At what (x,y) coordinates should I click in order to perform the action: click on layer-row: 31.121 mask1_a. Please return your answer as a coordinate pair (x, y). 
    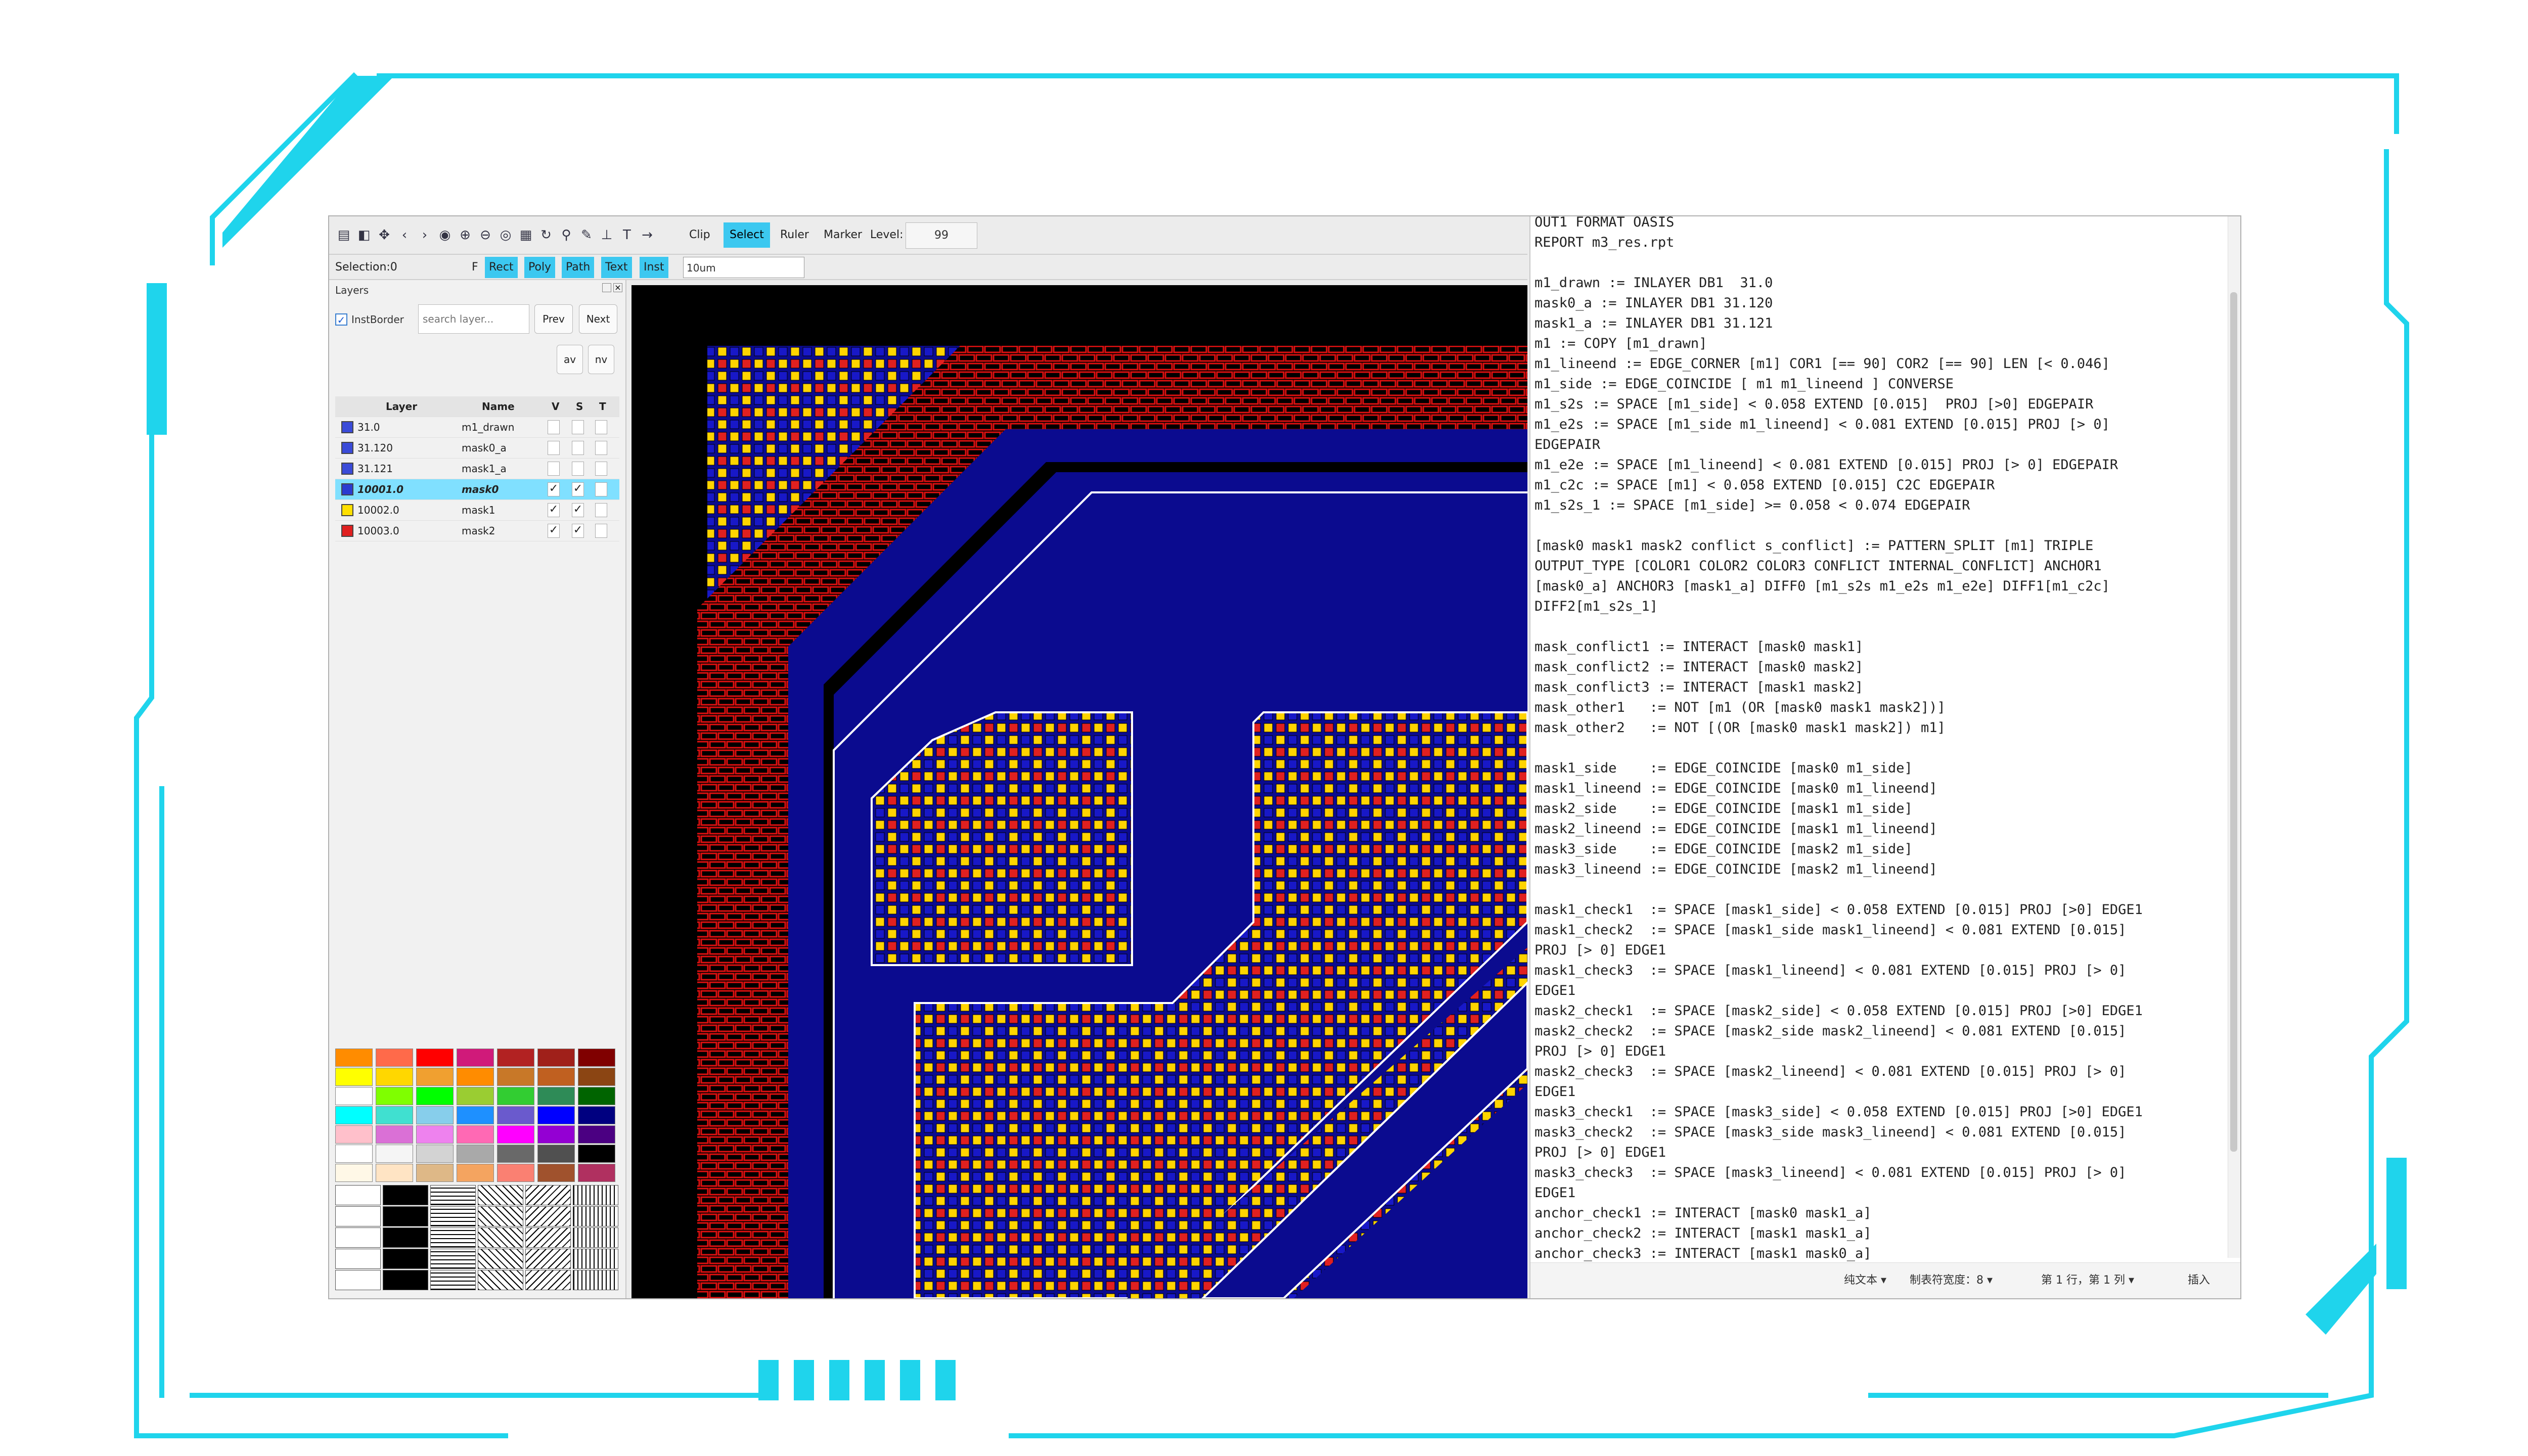
    Looking at the image, I should click on (477, 469).